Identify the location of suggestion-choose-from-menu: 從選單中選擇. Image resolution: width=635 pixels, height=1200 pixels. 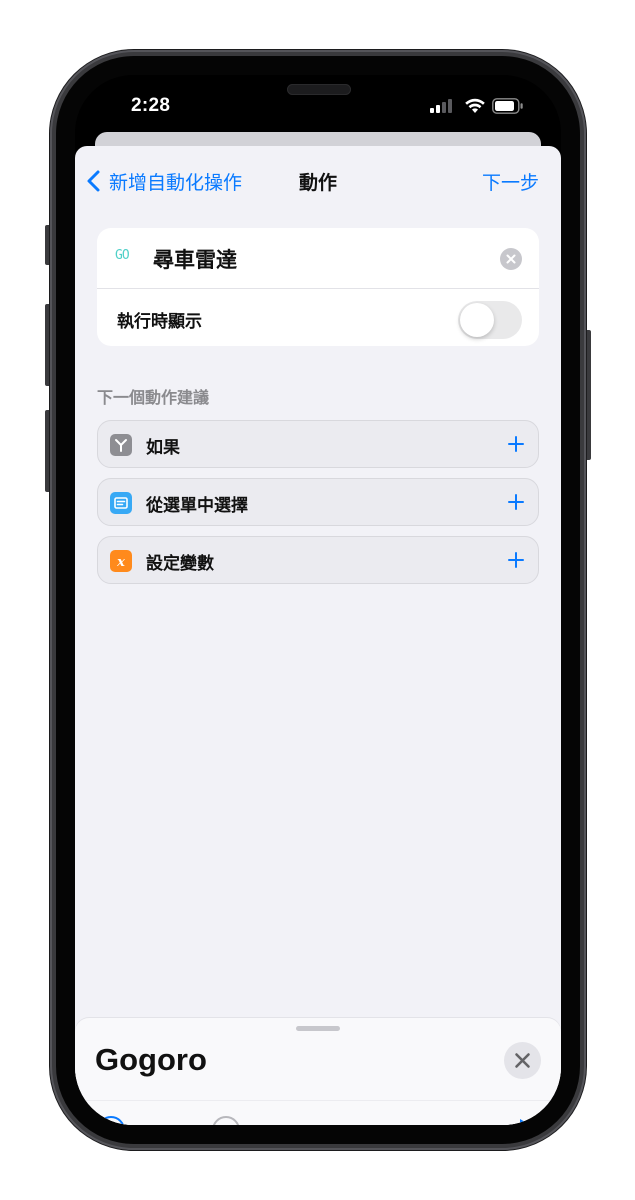
(318, 502).